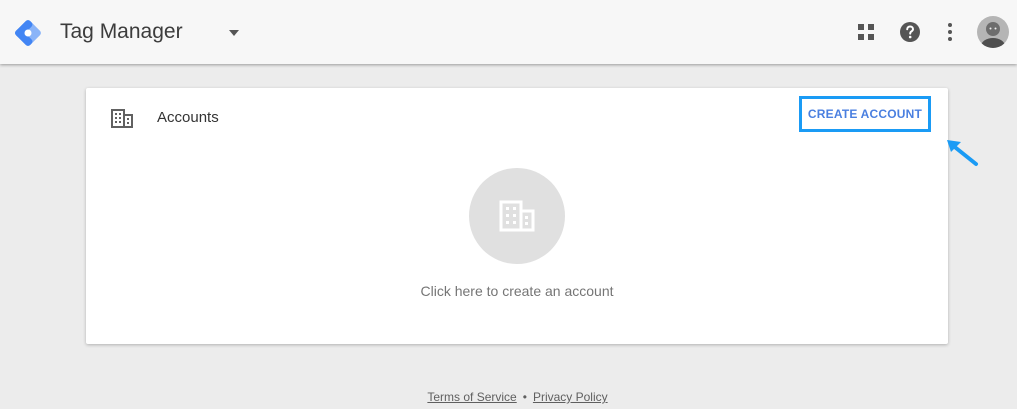 The image size is (1017, 409). I want to click on accounts-title: Accounts, so click(188, 117).